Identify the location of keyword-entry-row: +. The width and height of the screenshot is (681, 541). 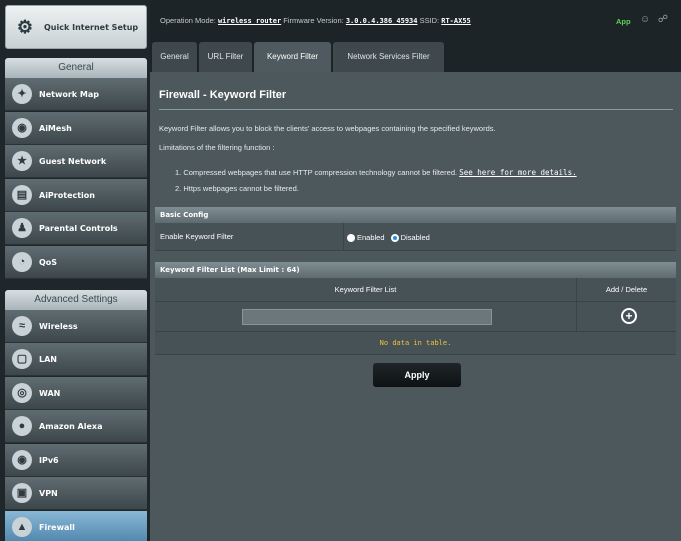
(415, 317).